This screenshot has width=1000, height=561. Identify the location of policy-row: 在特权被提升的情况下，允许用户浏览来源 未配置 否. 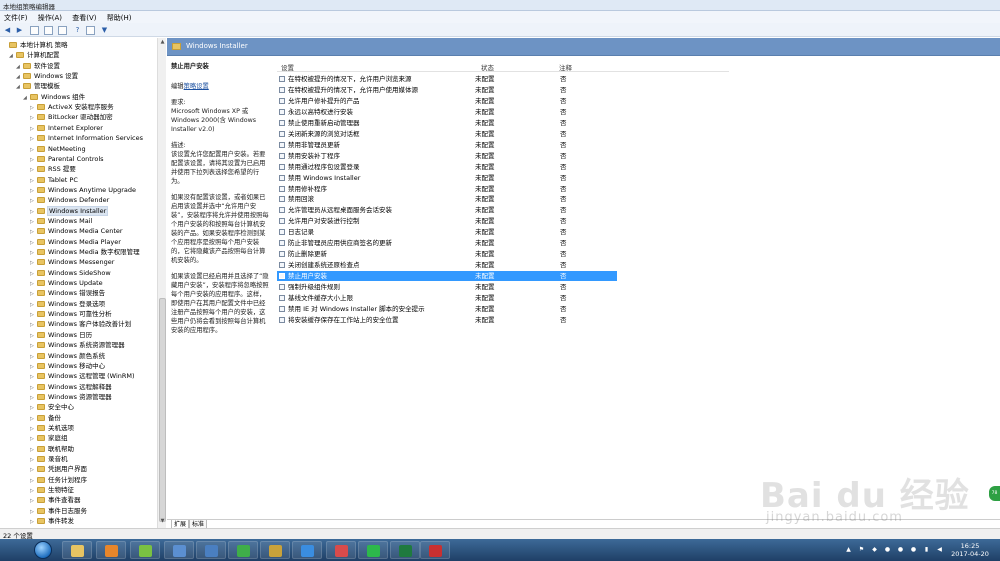
(447, 79).